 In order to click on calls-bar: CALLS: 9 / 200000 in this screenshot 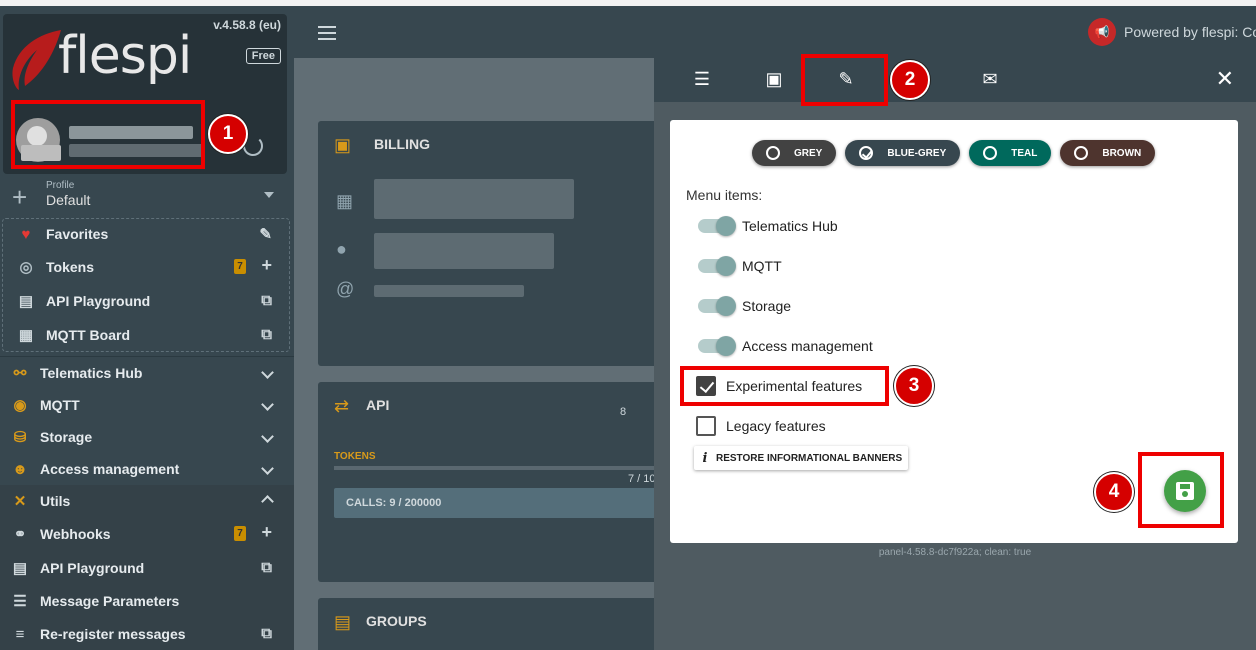, I will do `click(499, 503)`.